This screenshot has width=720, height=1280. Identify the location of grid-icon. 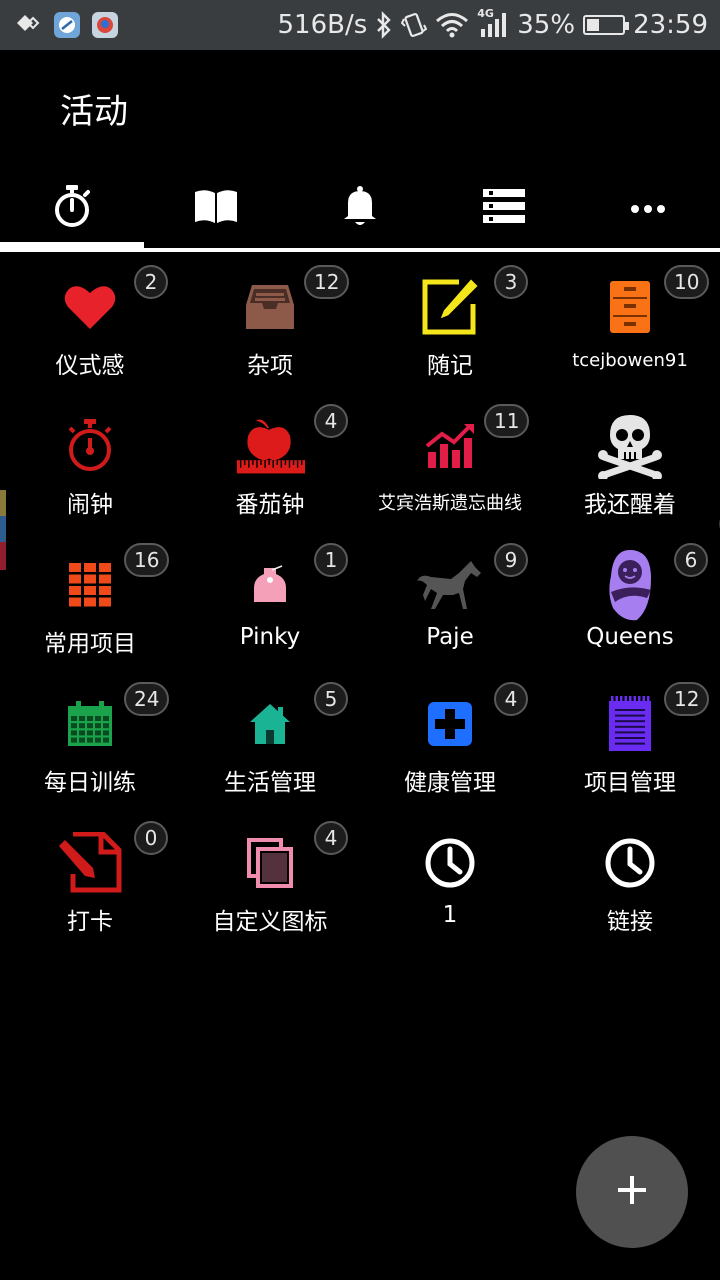
(90, 585).